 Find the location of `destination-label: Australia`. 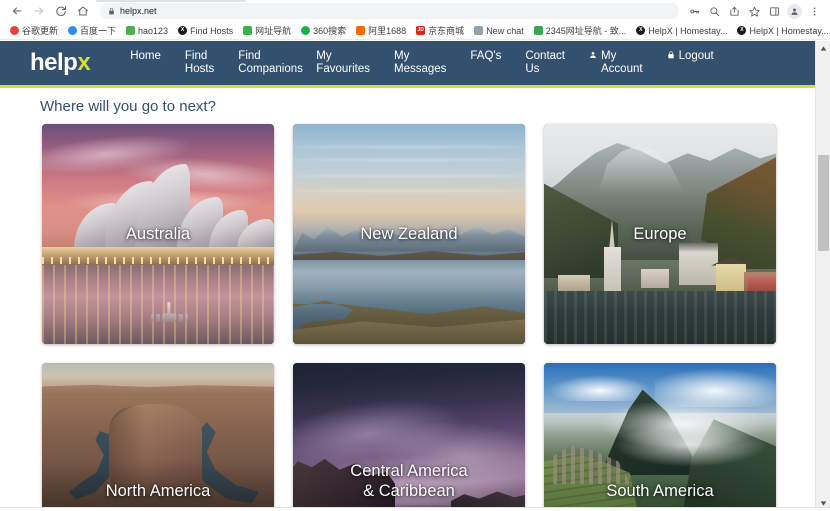

destination-label: Australia is located at coordinates (158, 234).